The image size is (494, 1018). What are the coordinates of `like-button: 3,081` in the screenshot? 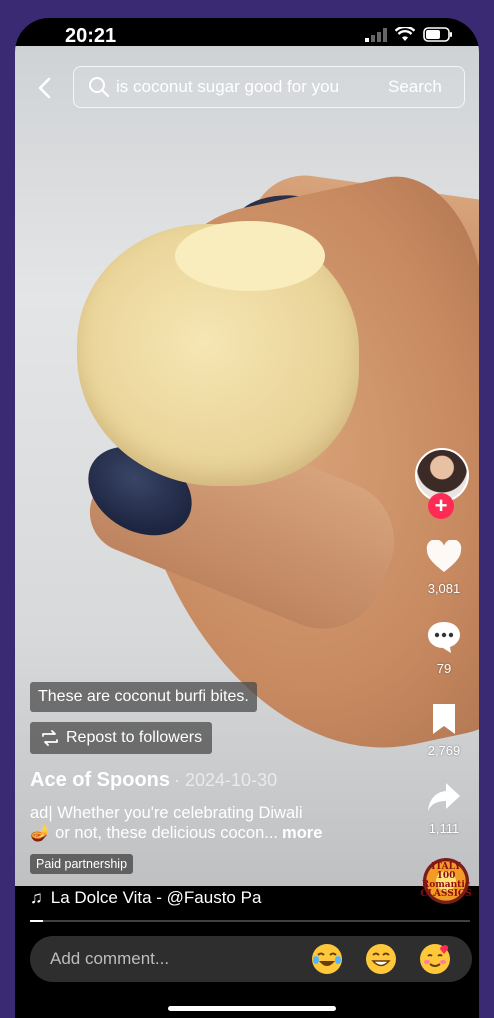 It's located at (444, 567).